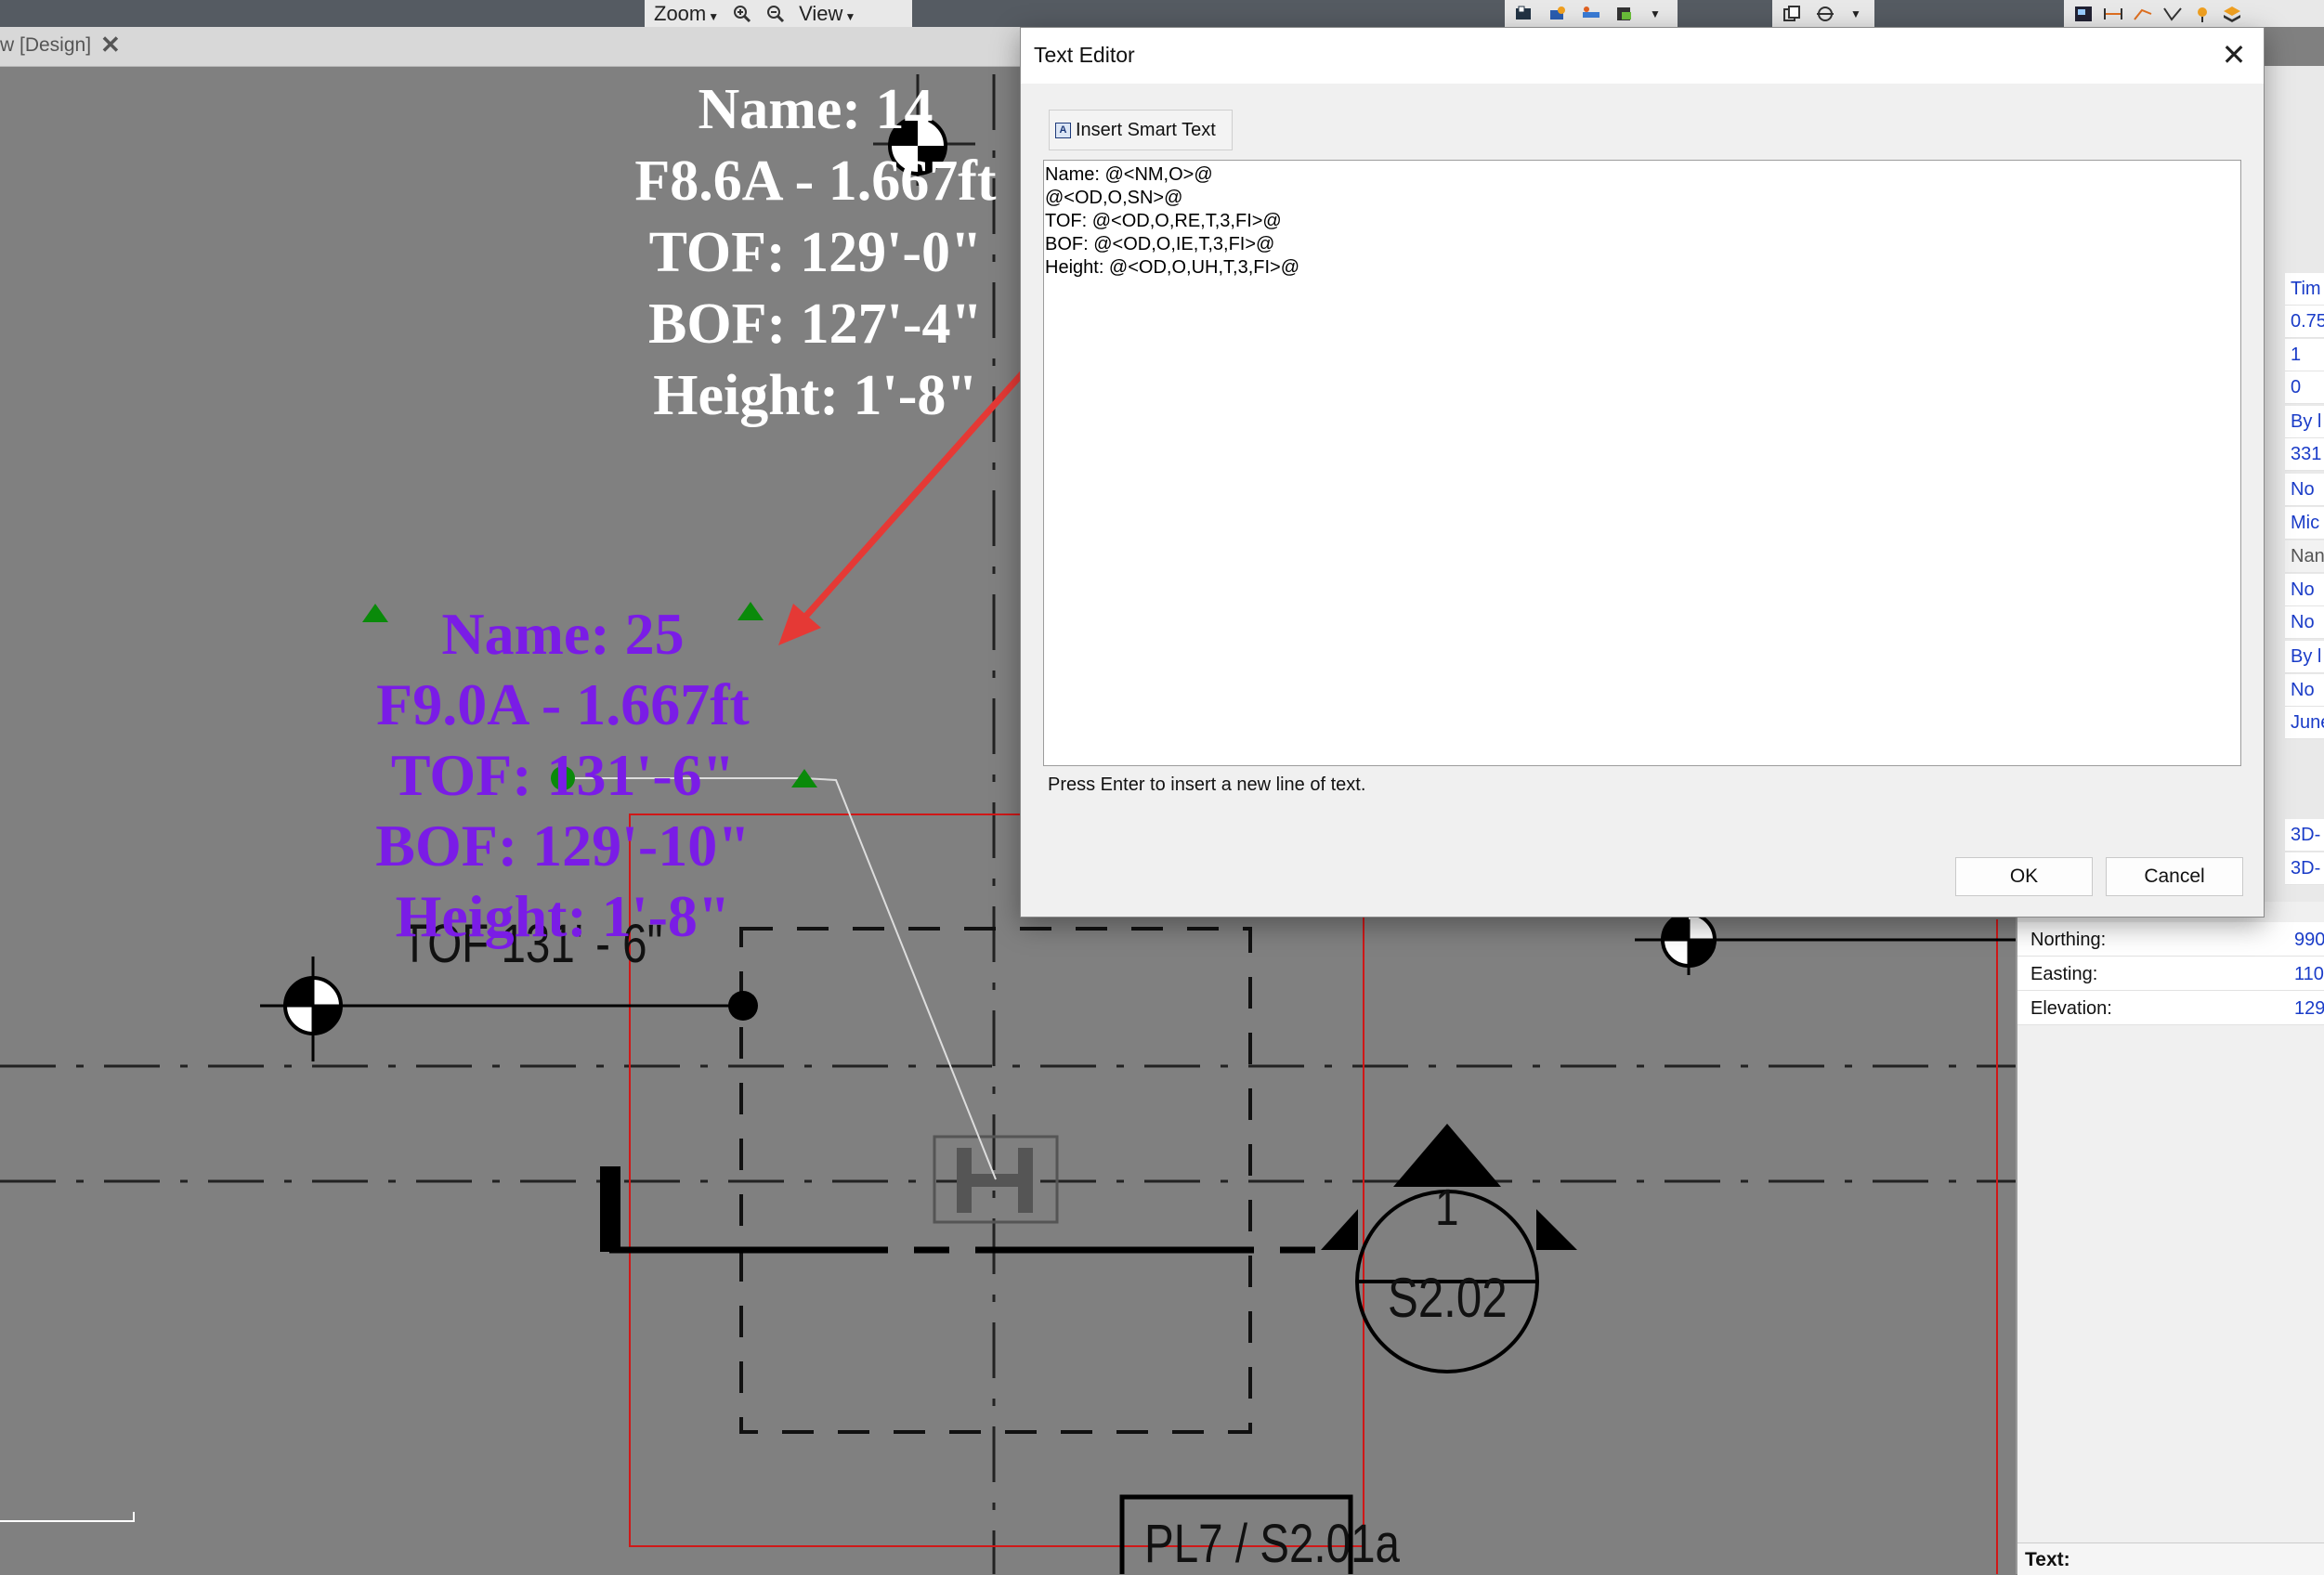 This screenshot has width=2324, height=1575. I want to click on editor-line: Name: @<NM,O>@, so click(1129, 175).